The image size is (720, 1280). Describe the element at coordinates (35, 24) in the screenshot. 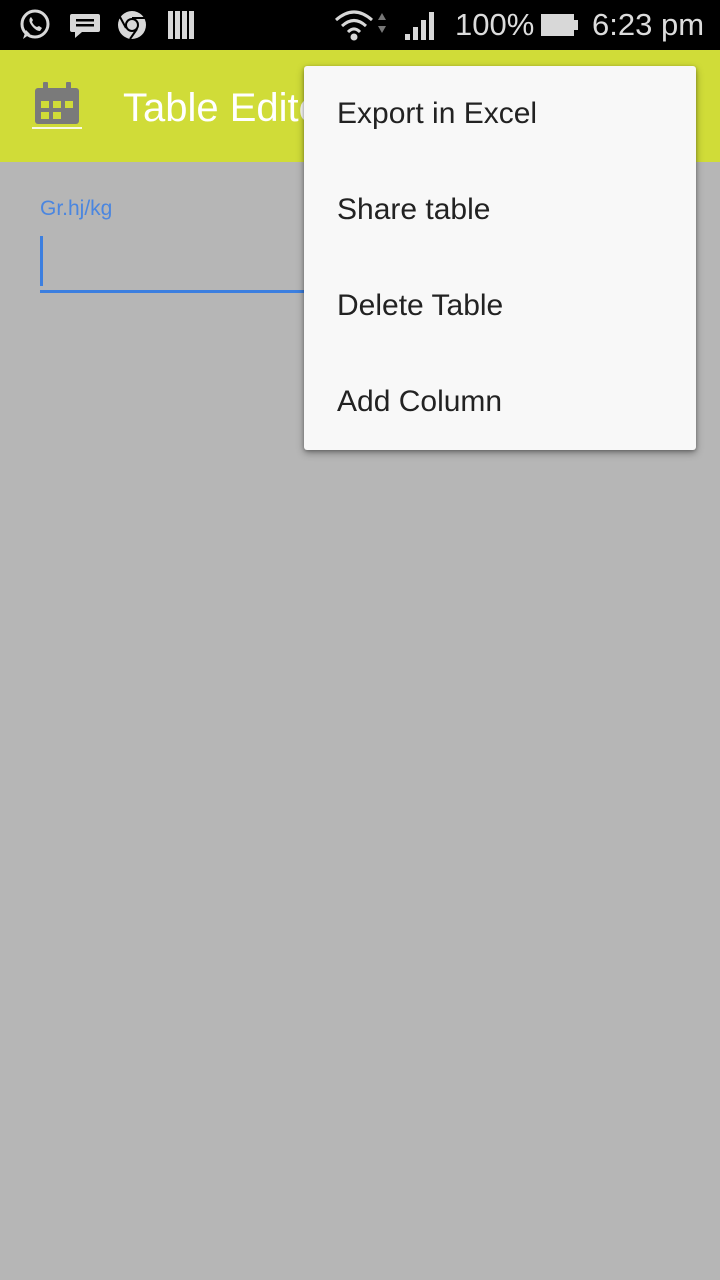

I see `whatsapp-icon` at that location.